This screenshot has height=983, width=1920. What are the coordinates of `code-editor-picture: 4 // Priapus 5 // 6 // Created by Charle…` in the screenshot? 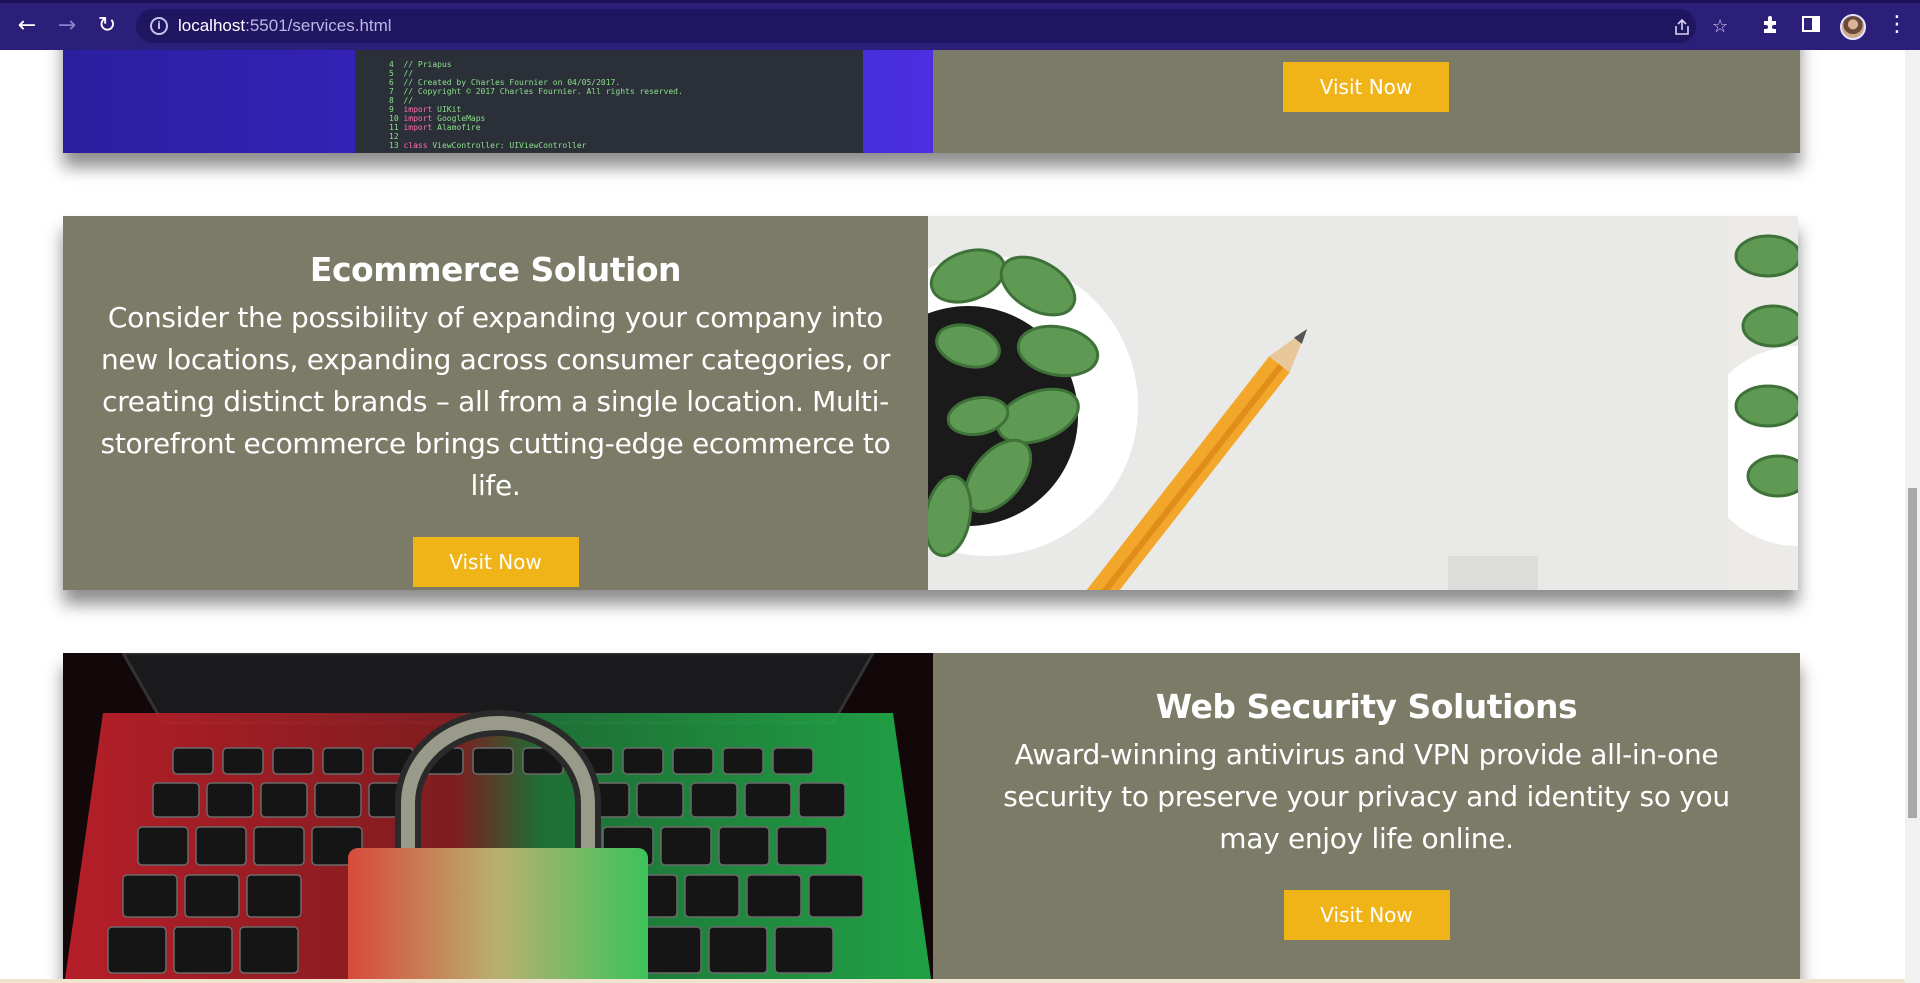 It's located at (609, 101).